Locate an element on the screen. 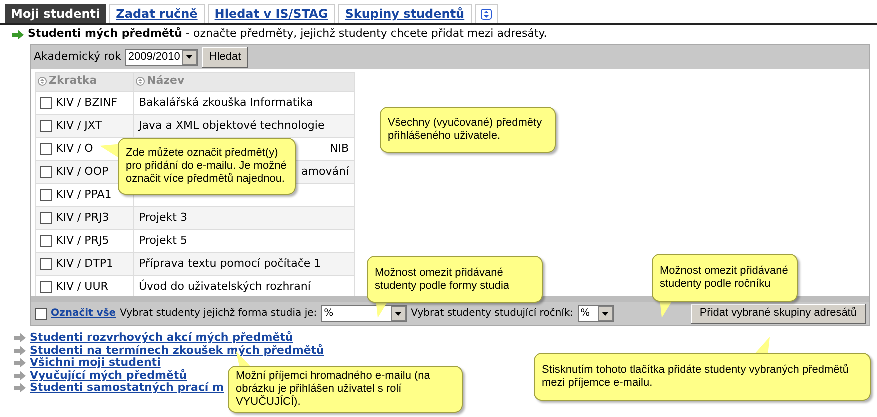  table-cell: Příprava textu pomocí počítače 1 is located at coordinates (230, 263).